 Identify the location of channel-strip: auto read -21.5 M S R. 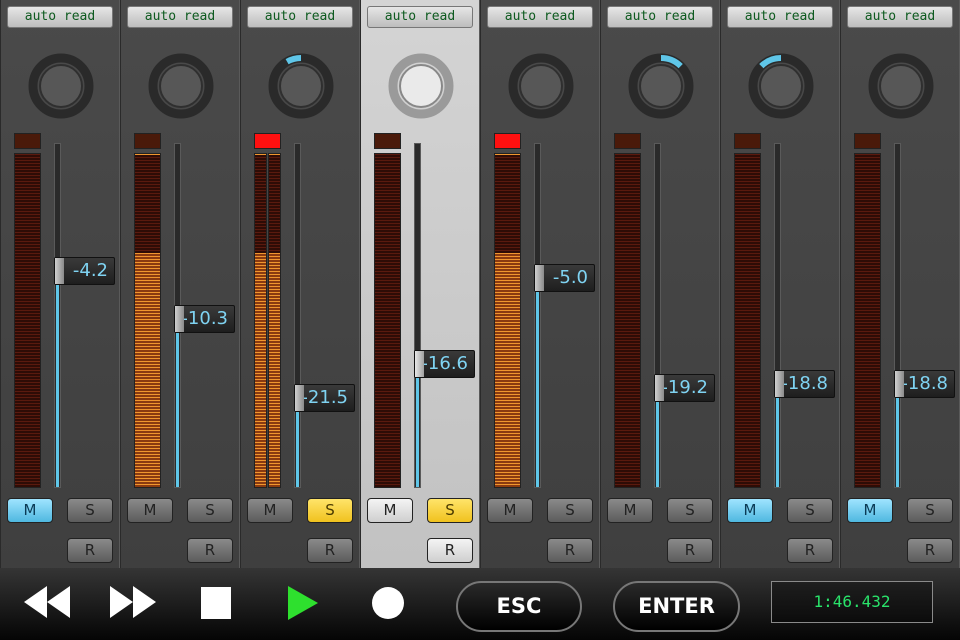
(300, 284).